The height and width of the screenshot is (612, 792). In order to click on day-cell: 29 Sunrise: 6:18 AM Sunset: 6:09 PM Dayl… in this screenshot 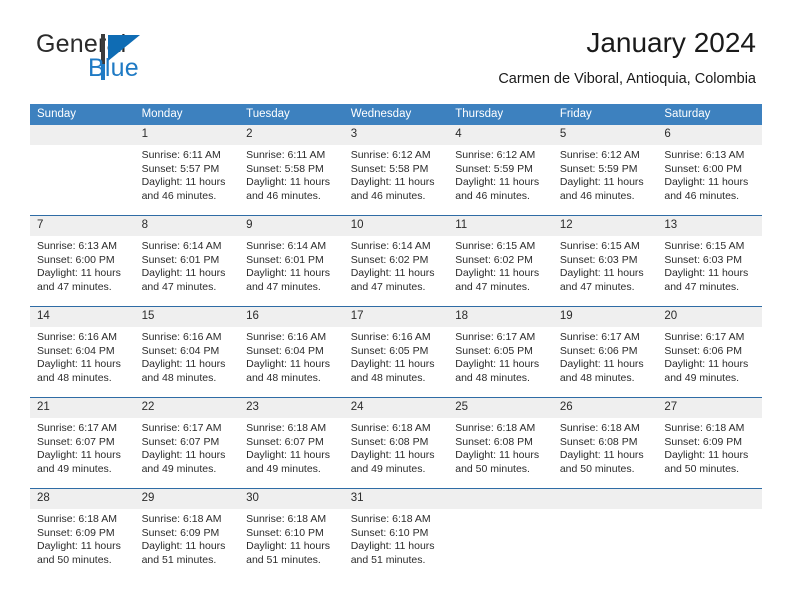, I will do `click(187, 533)`.